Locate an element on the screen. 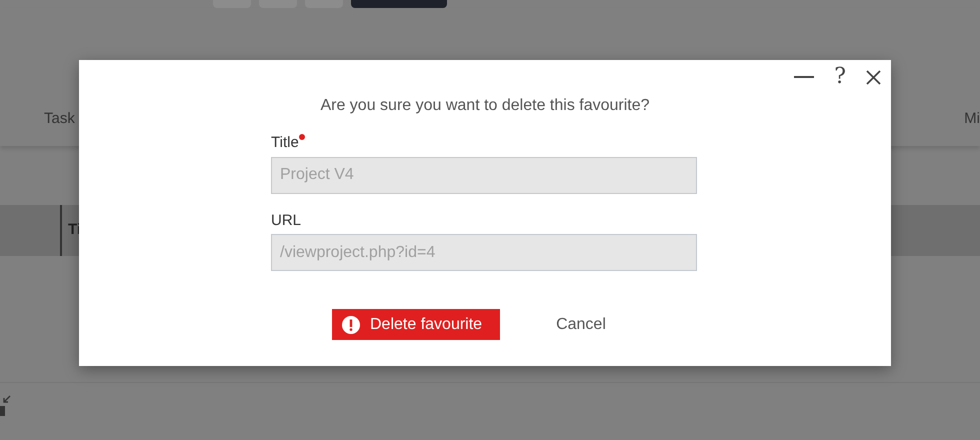 The image size is (980, 440). export-icon is located at coordinates (6, 407).